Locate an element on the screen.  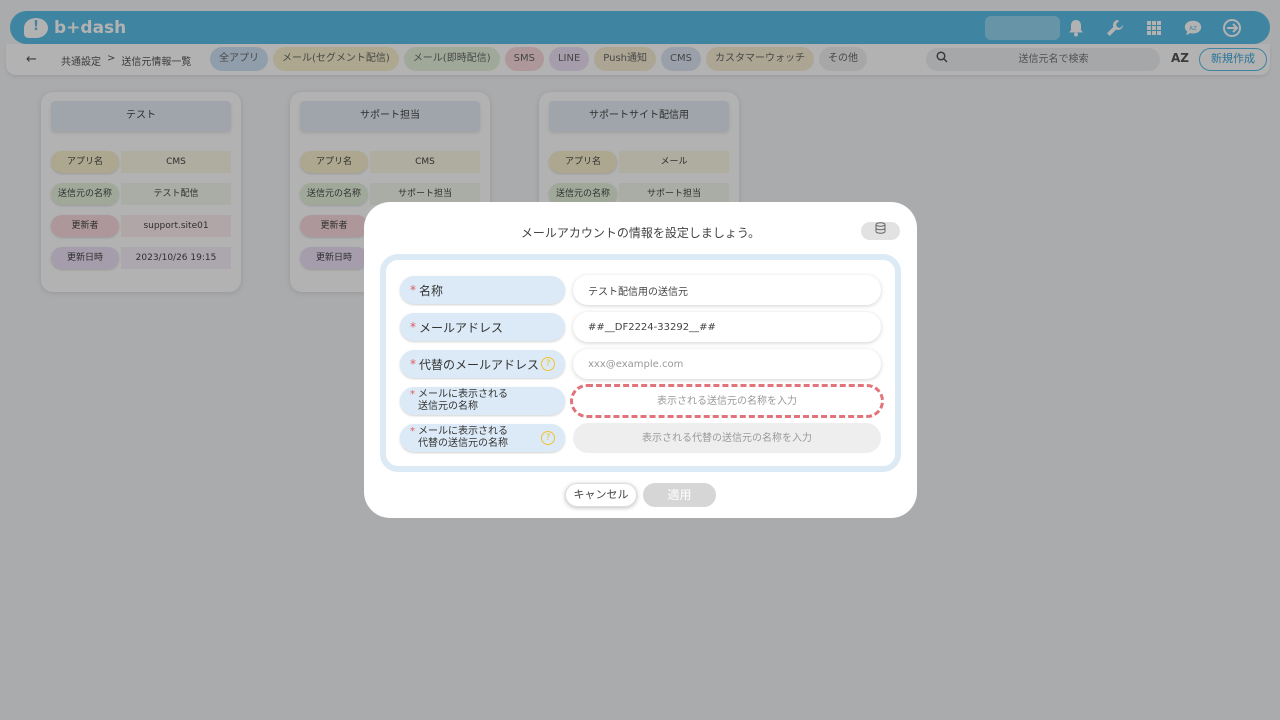
field-display-sender-name-label: * メールに表示される 送信元の名称 is located at coordinates (482, 401).